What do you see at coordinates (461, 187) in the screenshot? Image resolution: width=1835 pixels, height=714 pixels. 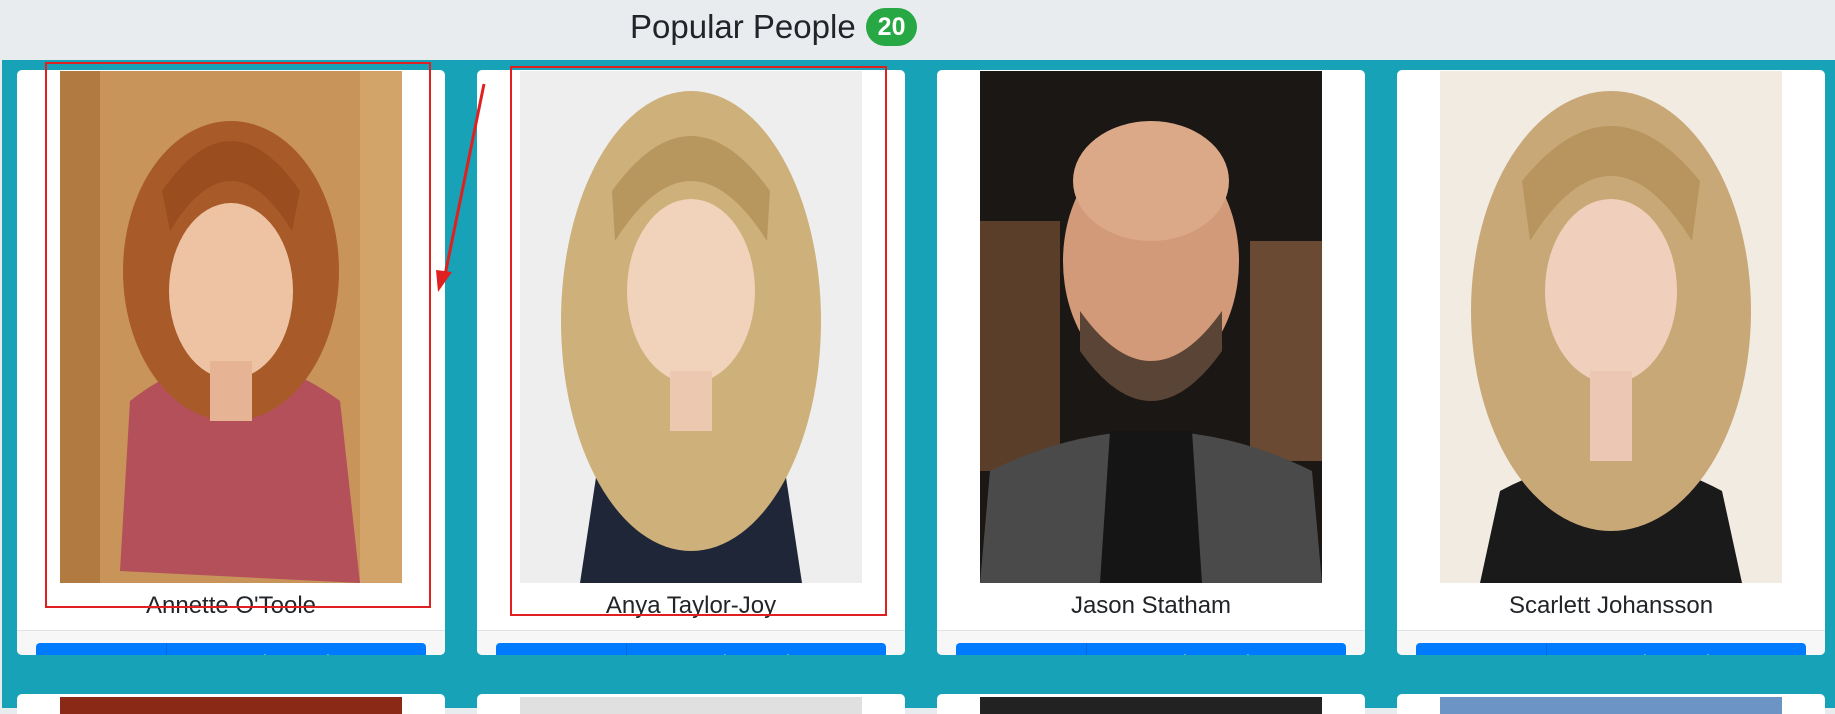 I see `annotation-arrow` at bounding box center [461, 187].